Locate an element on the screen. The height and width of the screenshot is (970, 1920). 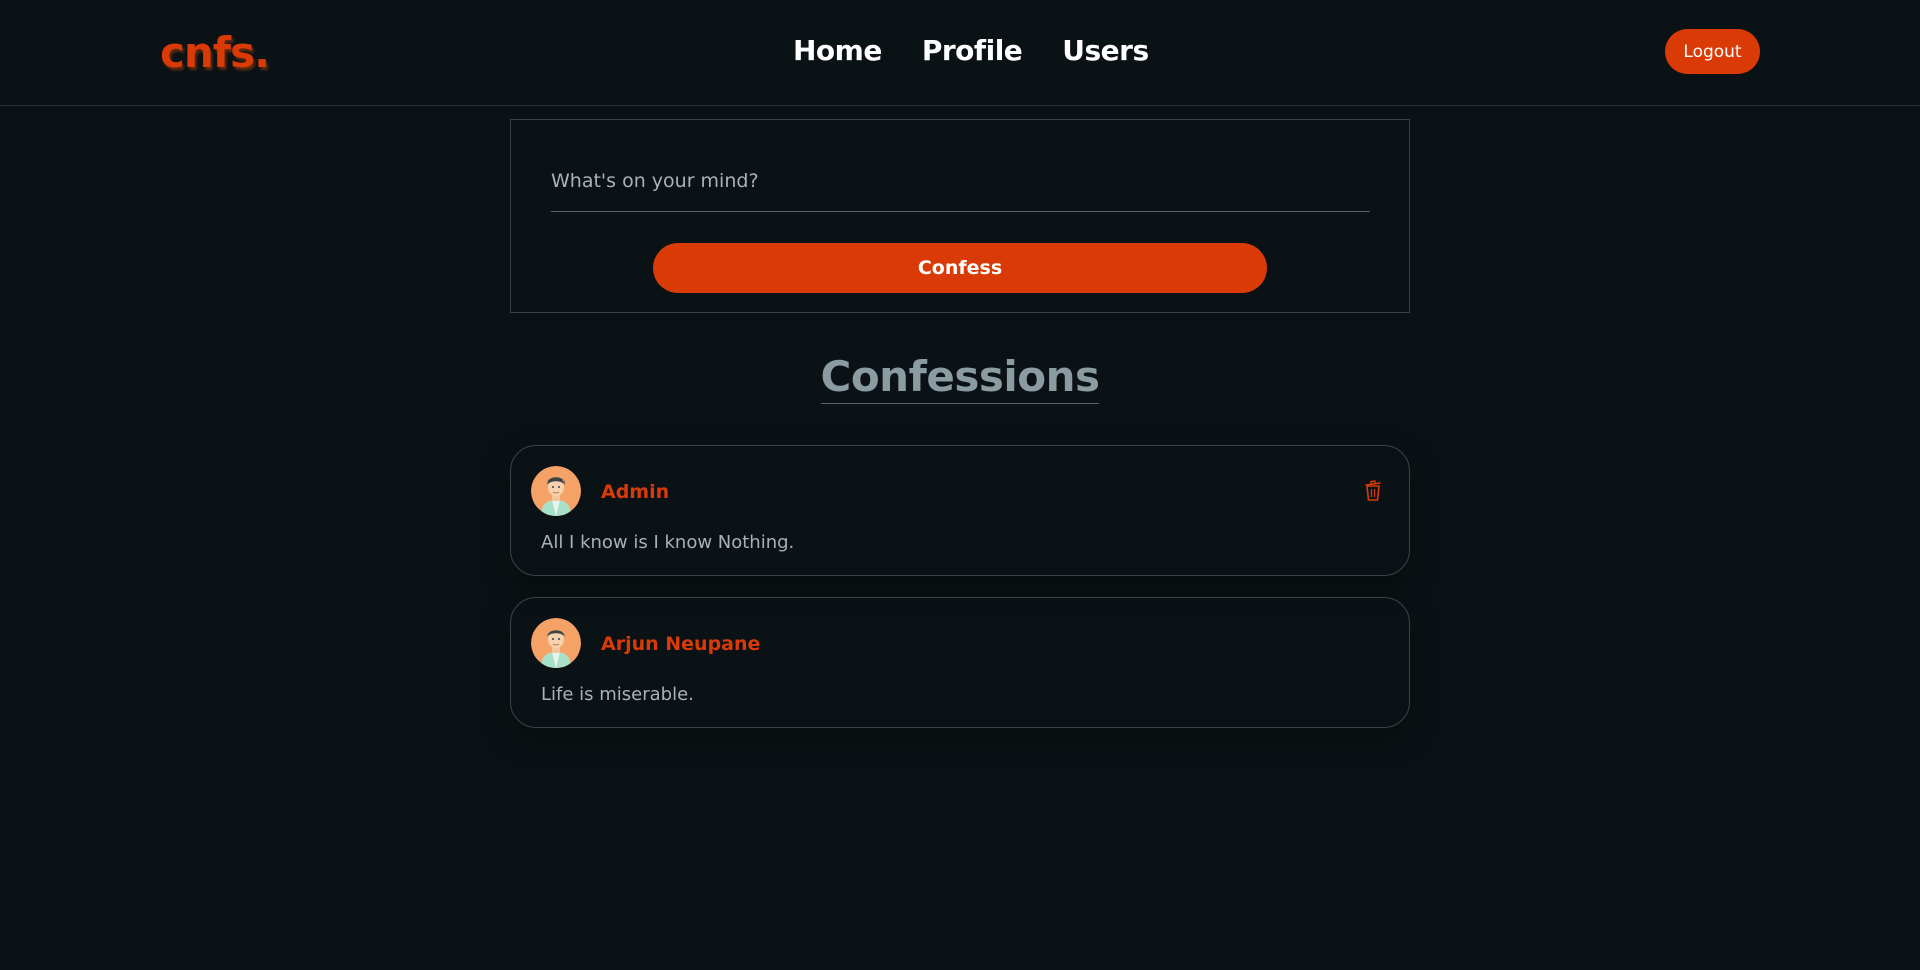
navbar: cnfs. Home Profile Users Logout is located at coordinates (960, 53).